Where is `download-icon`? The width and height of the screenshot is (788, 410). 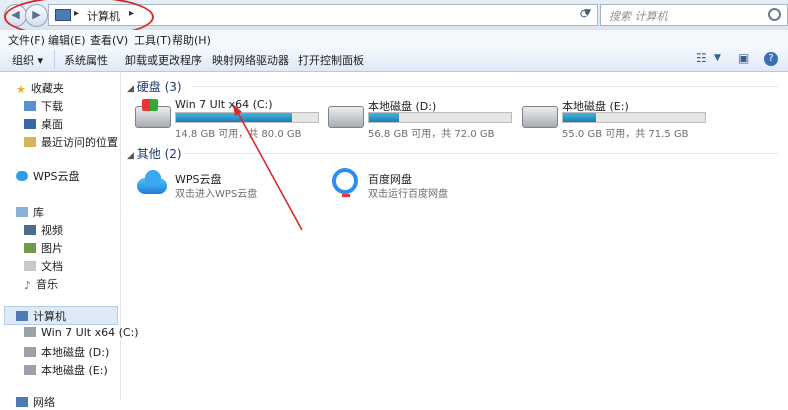
download-icon is located at coordinates (30, 106).